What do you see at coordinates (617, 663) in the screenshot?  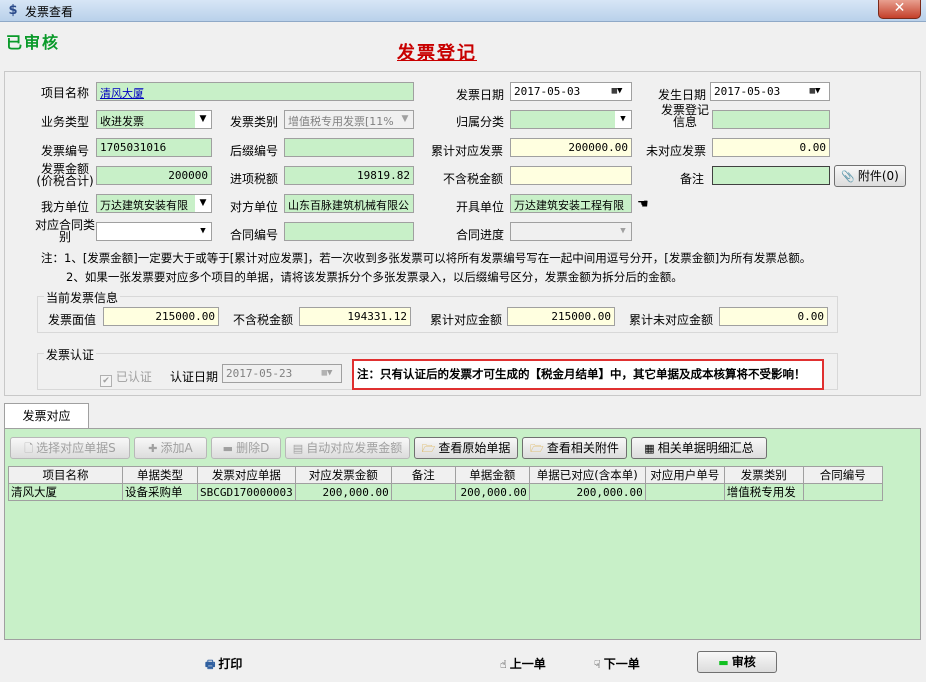 I see `next-button: ☟ 下一单` at bounding box center [617, 663].